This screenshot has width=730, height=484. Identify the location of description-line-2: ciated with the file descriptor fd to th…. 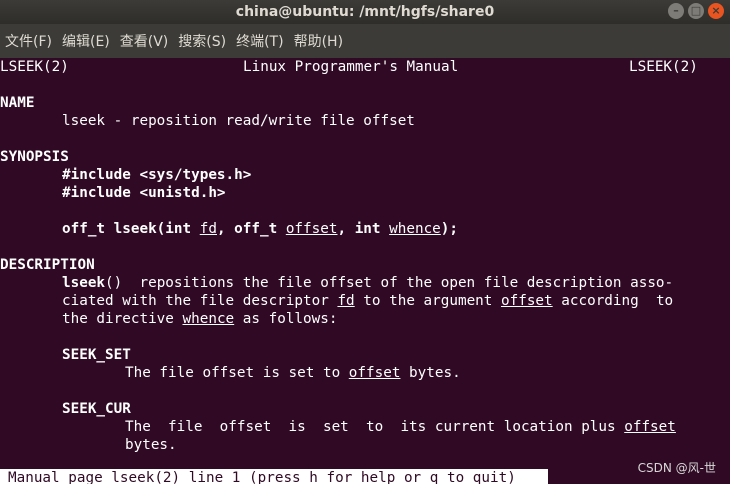
(367, 301).